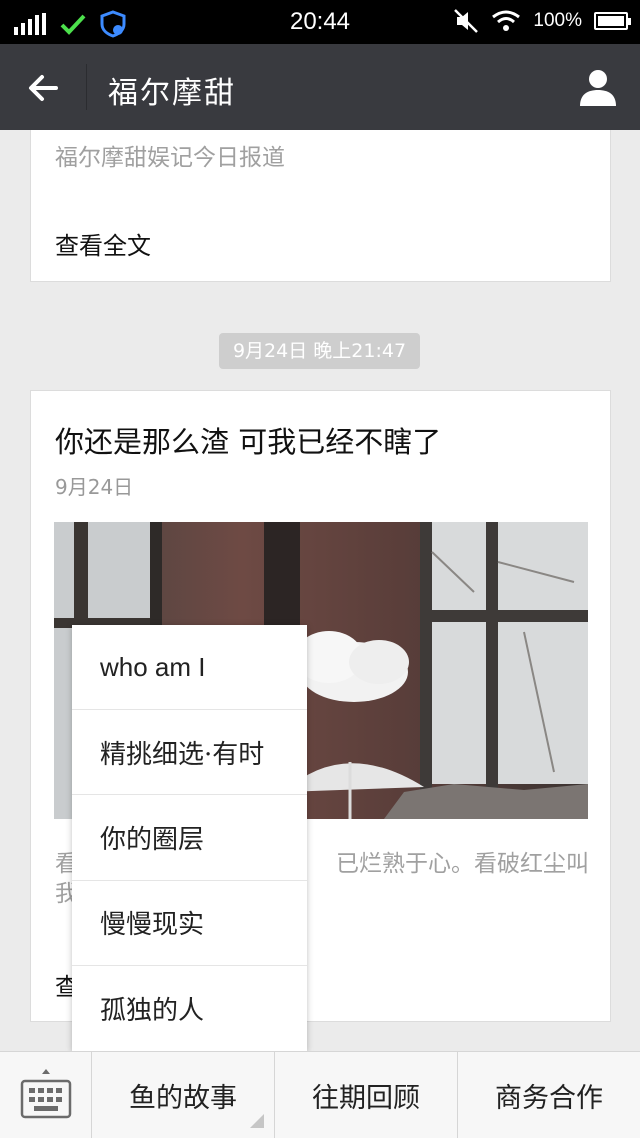  What do you see at coordinates (189, 753) in the screenshot?
I see `submenu-item-selected: 精挑细选·有时` at bounding box center [189, 753].